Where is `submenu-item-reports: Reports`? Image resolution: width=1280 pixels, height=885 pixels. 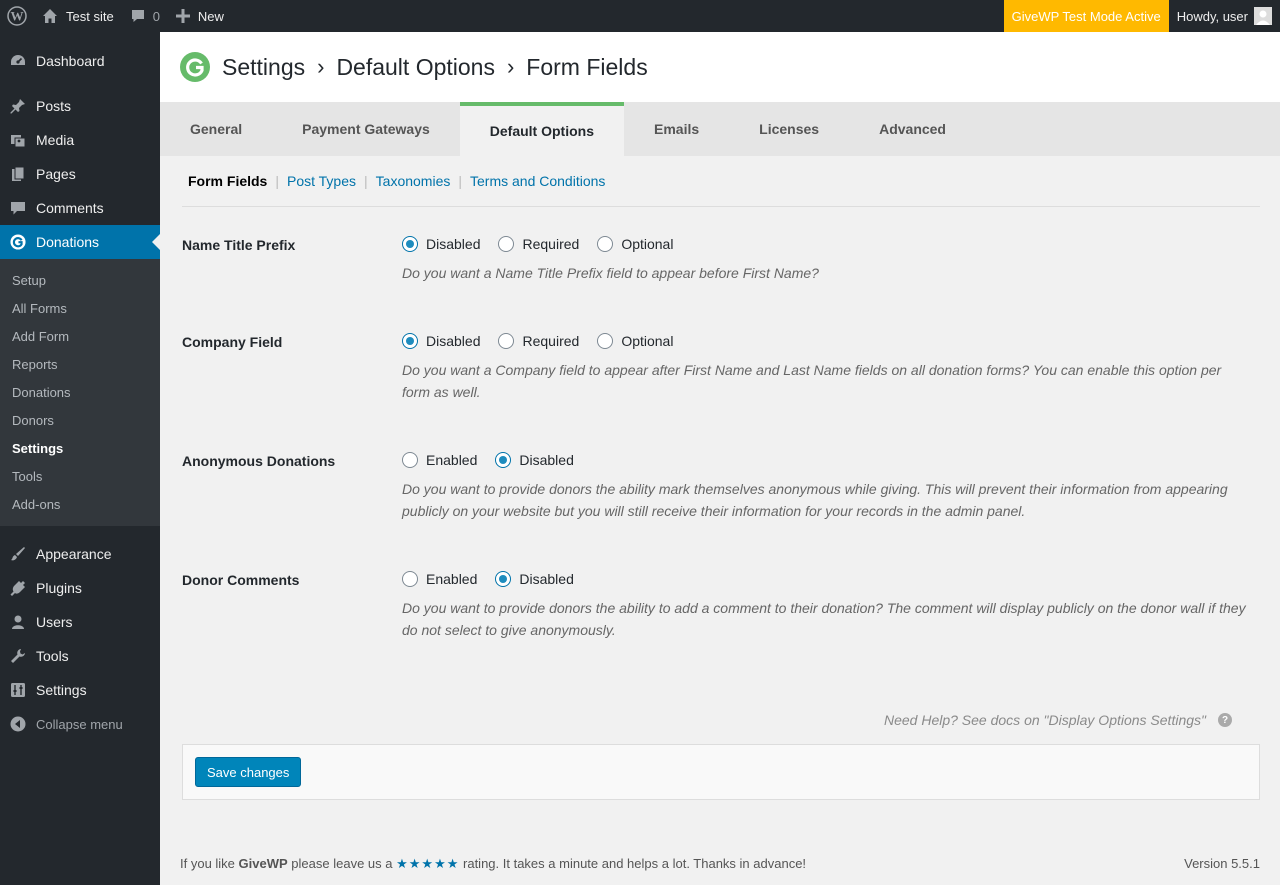 submenu-item-reports: Reports is located at coordinates (80, 364).